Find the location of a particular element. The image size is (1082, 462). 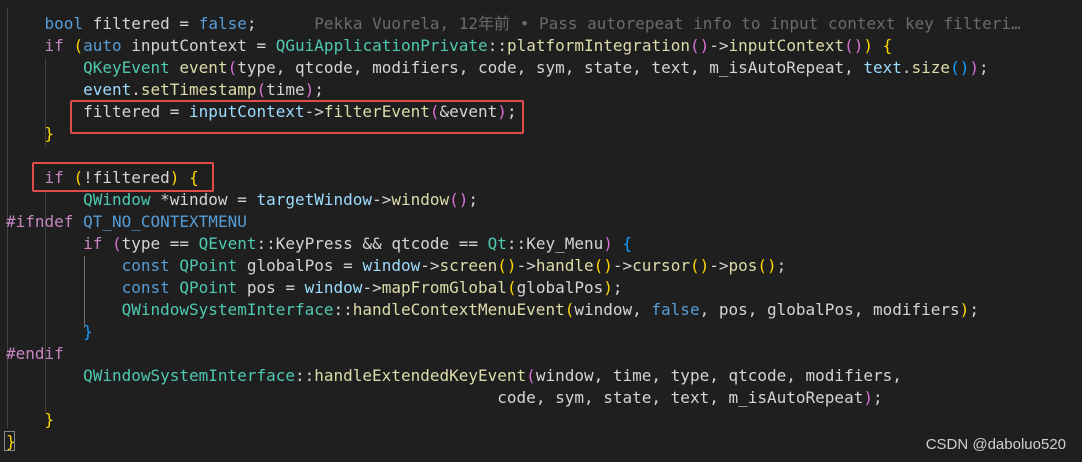

identifier: event is located at coordinates (107, 89).